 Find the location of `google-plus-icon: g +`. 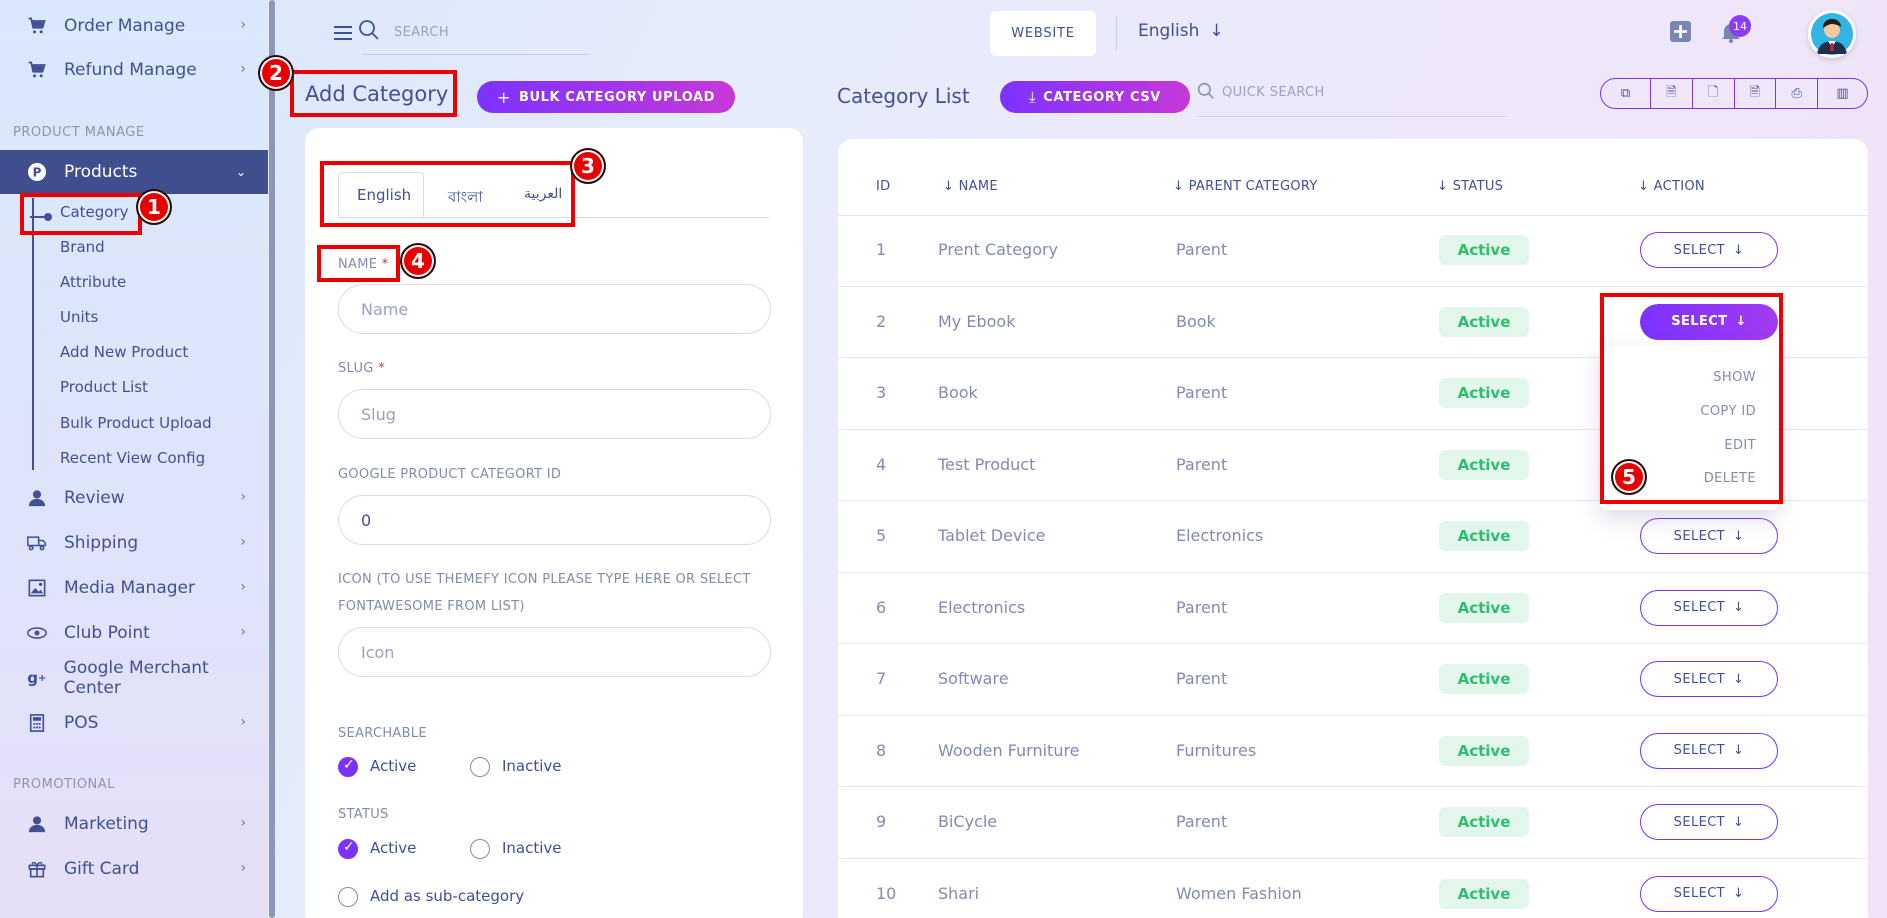

google-plus-icon: g + is located at coordinates (37, 678).